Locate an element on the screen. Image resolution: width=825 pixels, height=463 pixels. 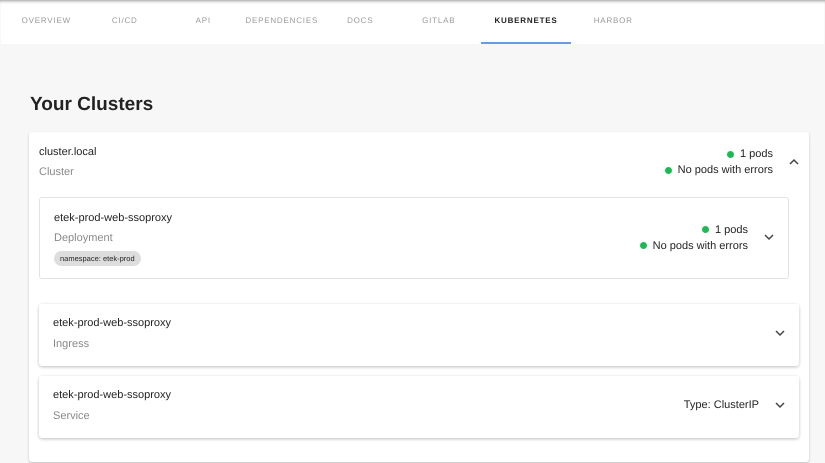
tab: KUBERNETES is located at coordinates (526, 22).